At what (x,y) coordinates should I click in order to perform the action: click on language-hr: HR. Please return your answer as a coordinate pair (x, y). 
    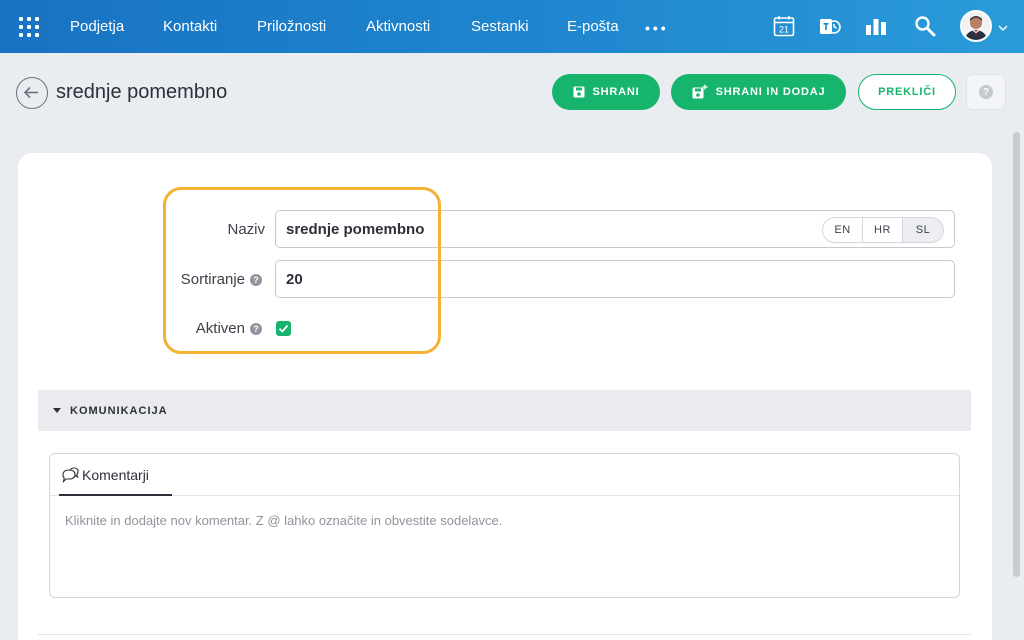
    Looking at the image, I should click on (883, 230).